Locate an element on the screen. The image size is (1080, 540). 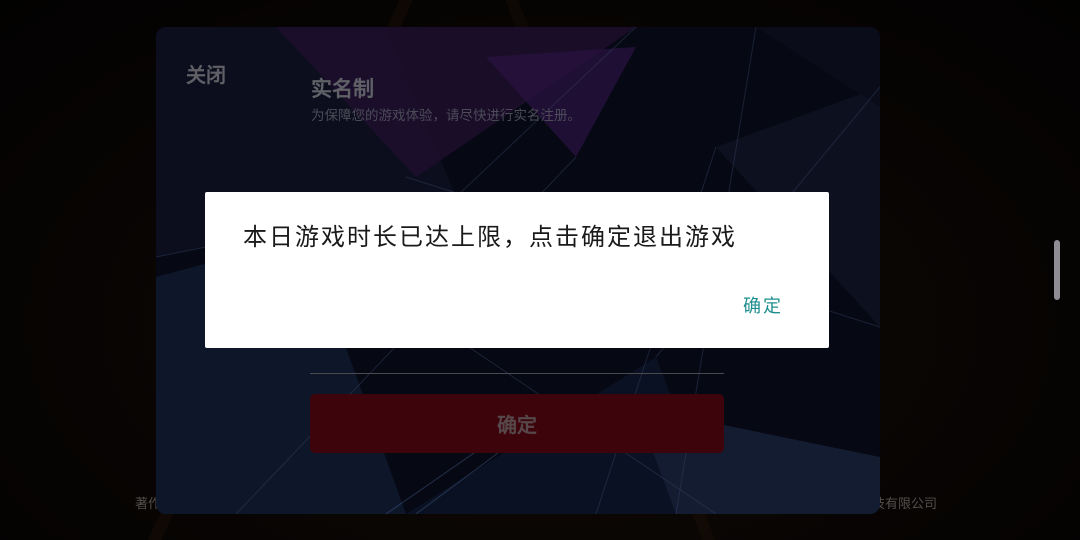
dialog-message: 本日游戏时长已达上限，点击确定退出游戏 is located at coordinates (490, 237).